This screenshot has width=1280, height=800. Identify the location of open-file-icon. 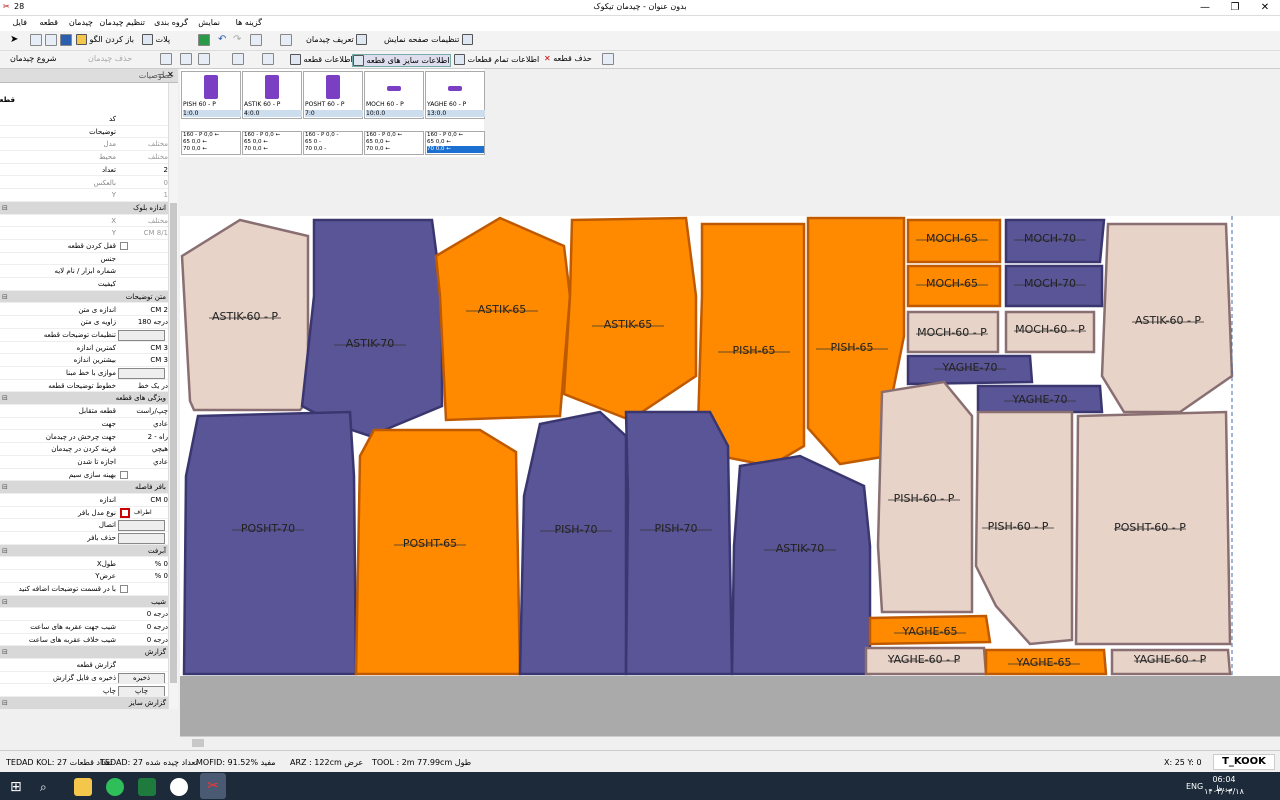
(51, 40).